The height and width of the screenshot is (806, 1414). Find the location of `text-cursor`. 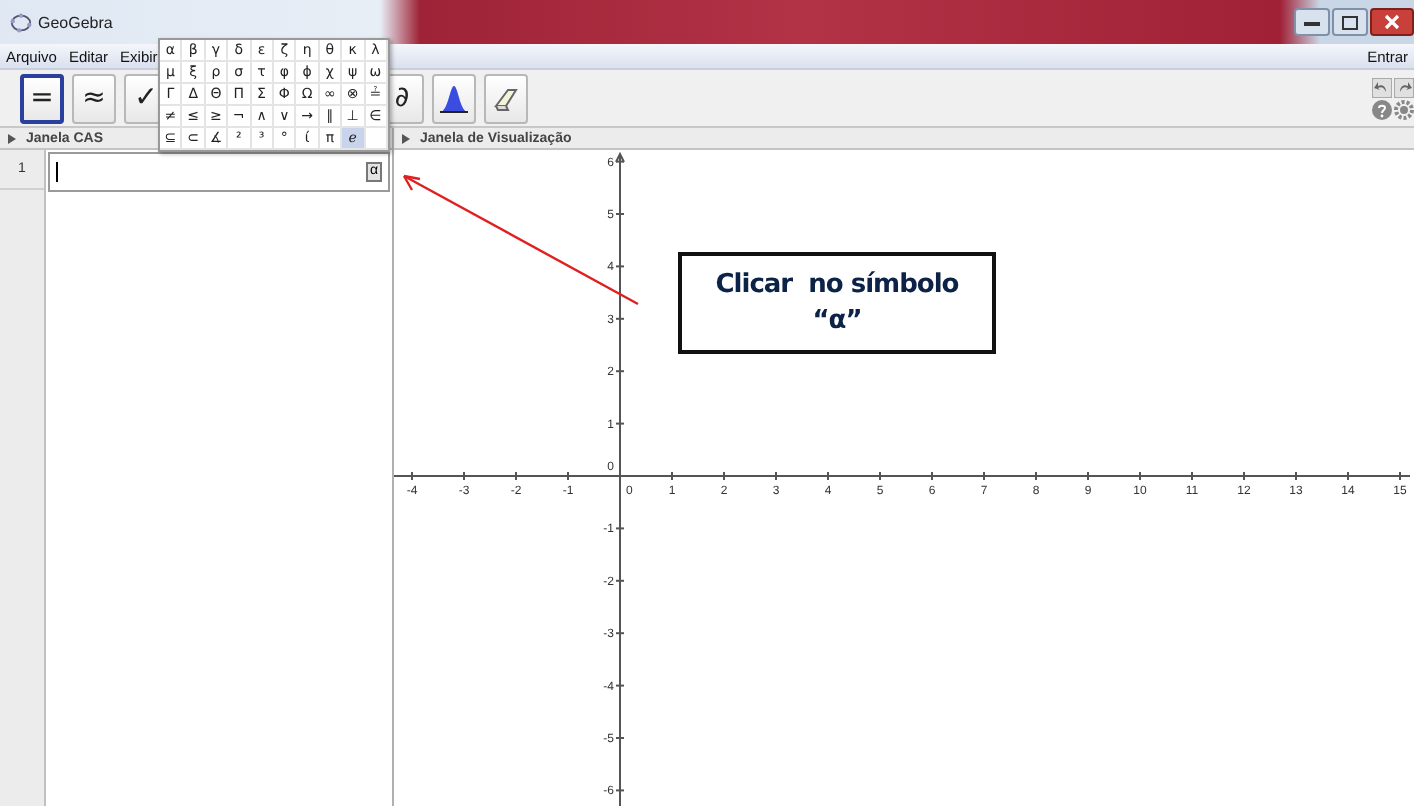

text-cursor is located at coordinates (57, 172).